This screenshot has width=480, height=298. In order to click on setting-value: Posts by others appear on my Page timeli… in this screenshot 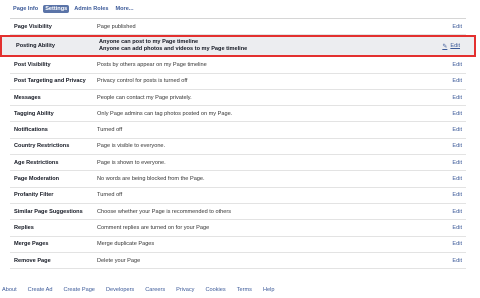, I will do `click(152, 64)`.